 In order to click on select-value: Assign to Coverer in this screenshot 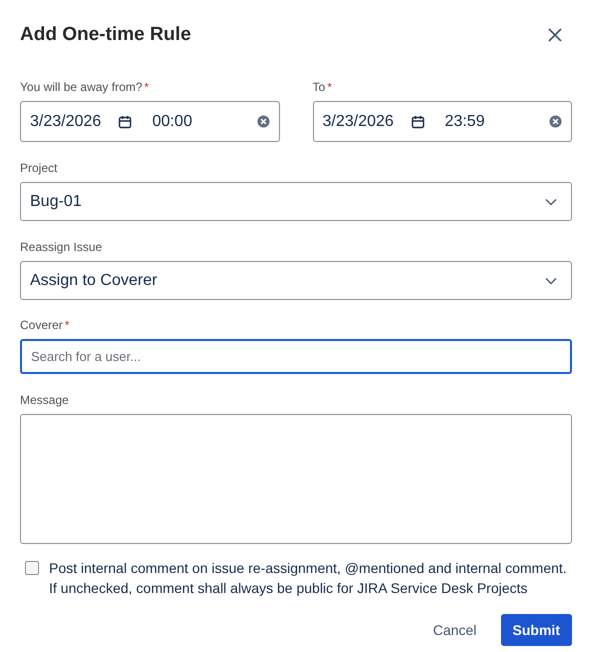, I will do `click(94, 281)`.